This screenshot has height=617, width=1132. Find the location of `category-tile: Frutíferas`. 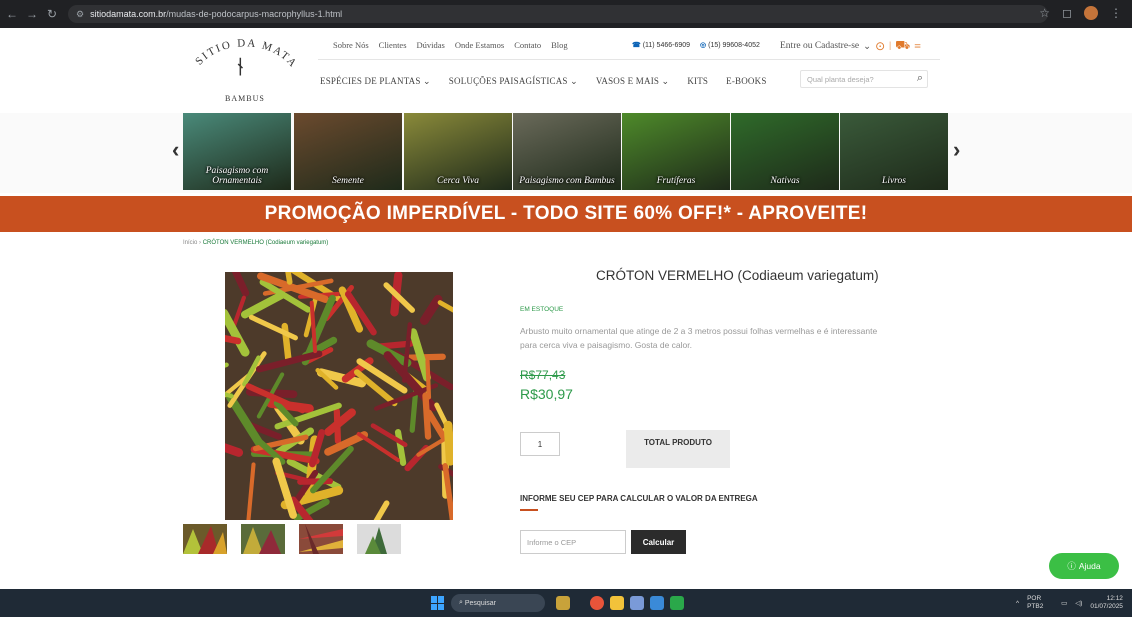

category-tile: Frutíferas is located at coordinates (676, 151).